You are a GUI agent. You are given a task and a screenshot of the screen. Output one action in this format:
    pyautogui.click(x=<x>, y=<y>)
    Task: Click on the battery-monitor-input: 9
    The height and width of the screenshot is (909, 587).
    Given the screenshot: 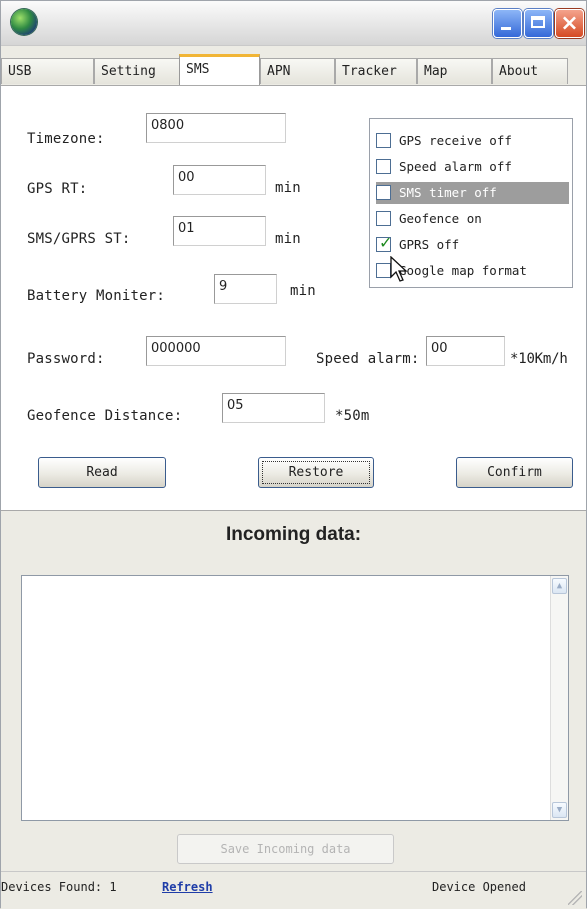 What is the action you would take?
    pyautogui.click(x=245, y=289)
    